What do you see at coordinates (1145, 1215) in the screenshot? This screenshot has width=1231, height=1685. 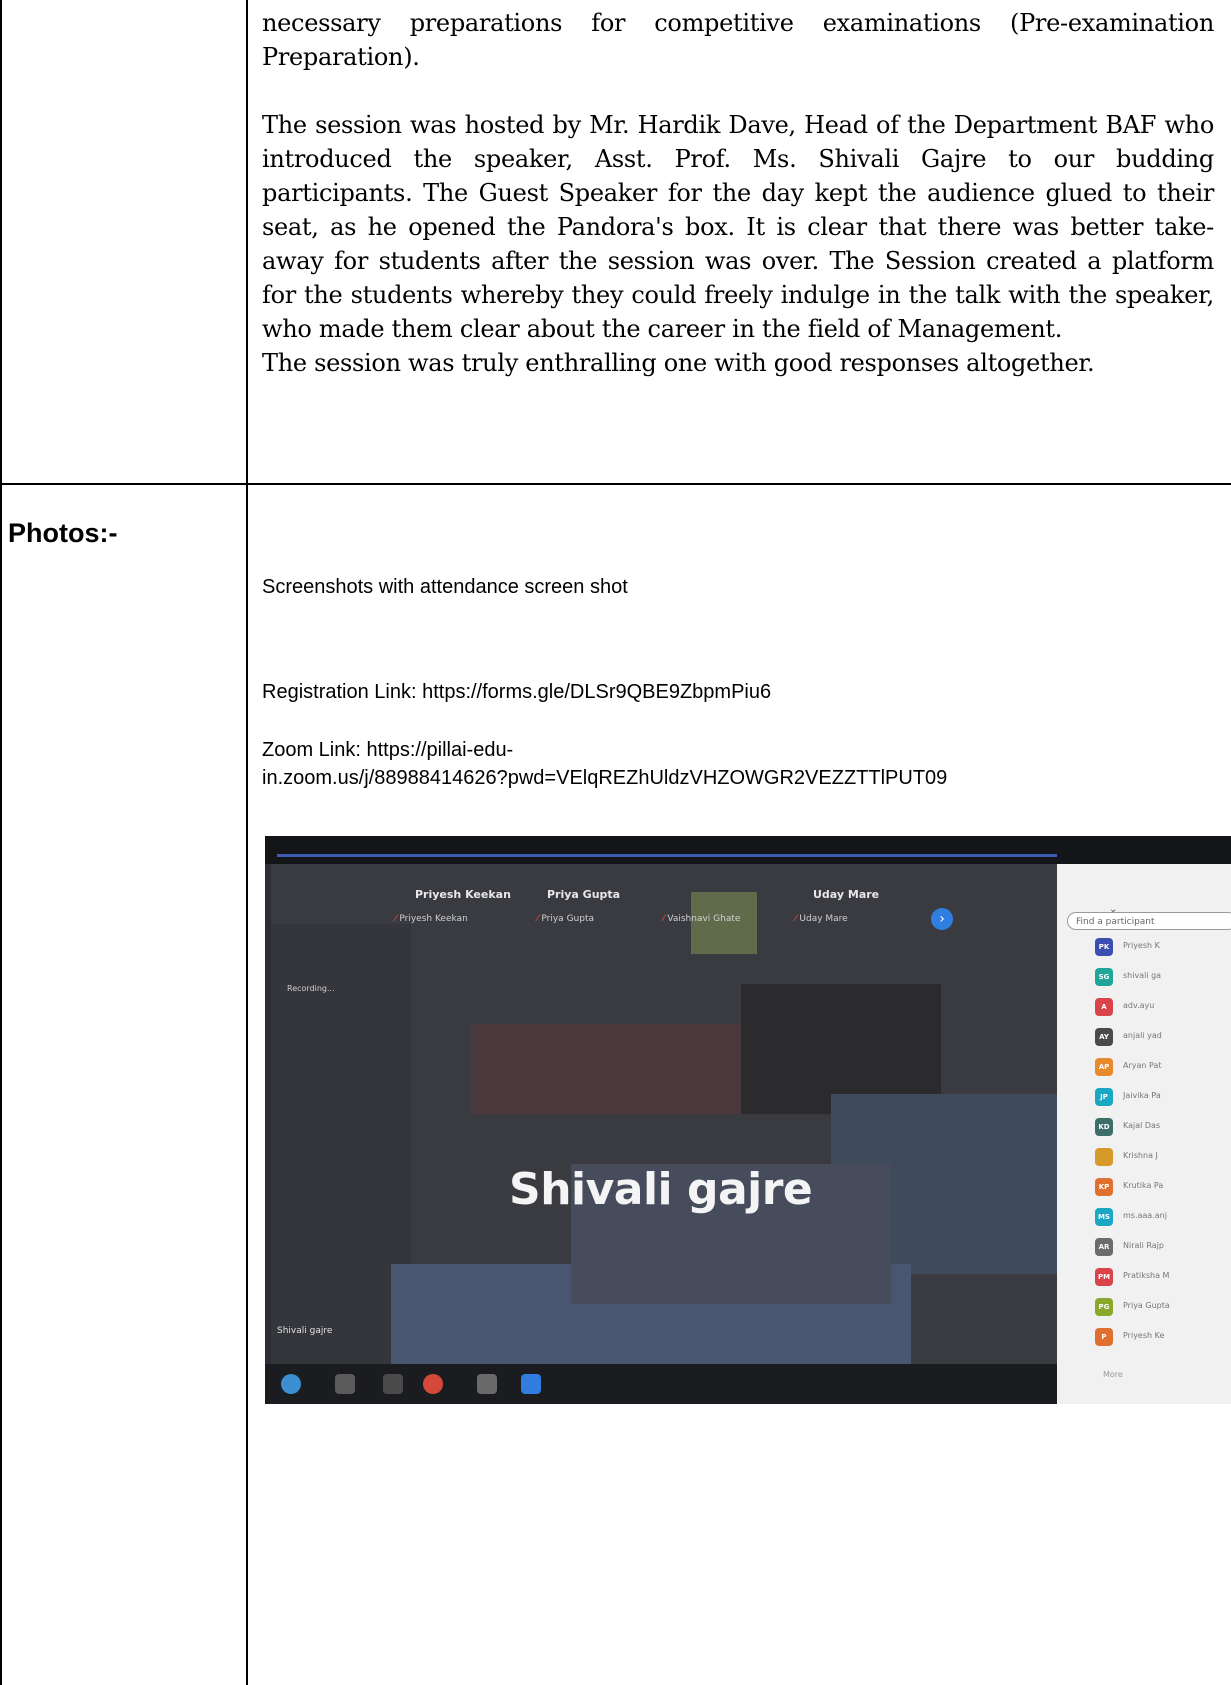 I see `participant-name: ms.aaa.anj` at bounding box center [1145, 1215].